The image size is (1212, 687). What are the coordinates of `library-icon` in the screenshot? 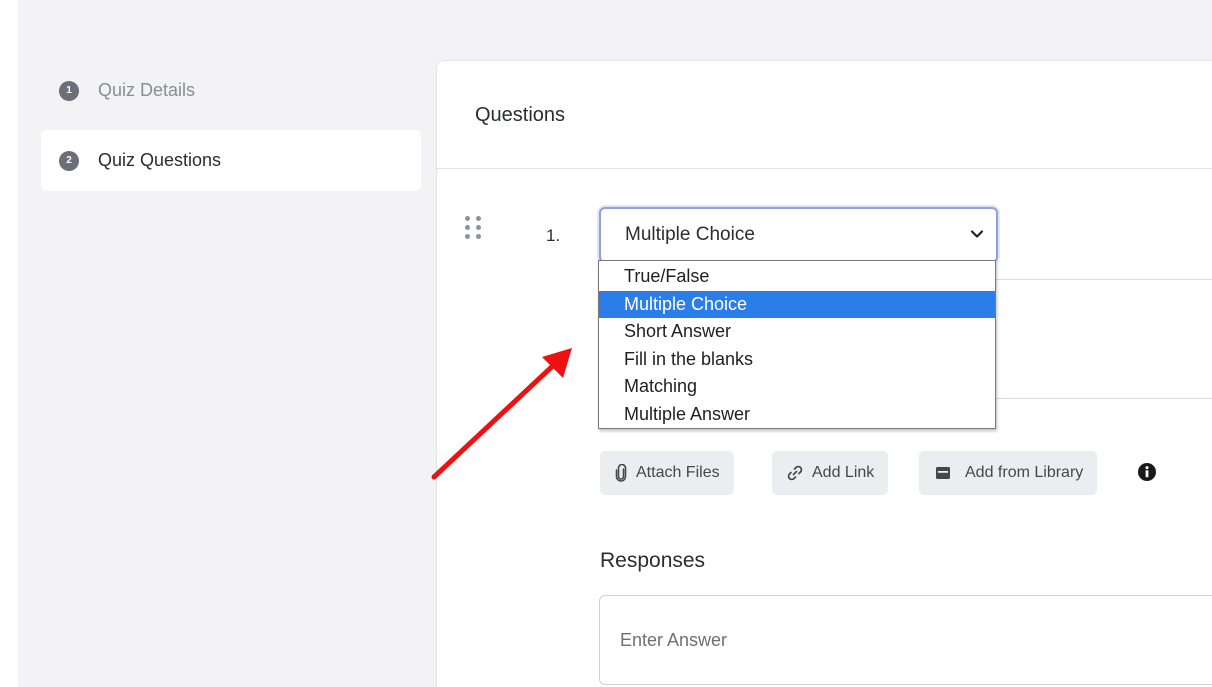 It's located at (943, 473).